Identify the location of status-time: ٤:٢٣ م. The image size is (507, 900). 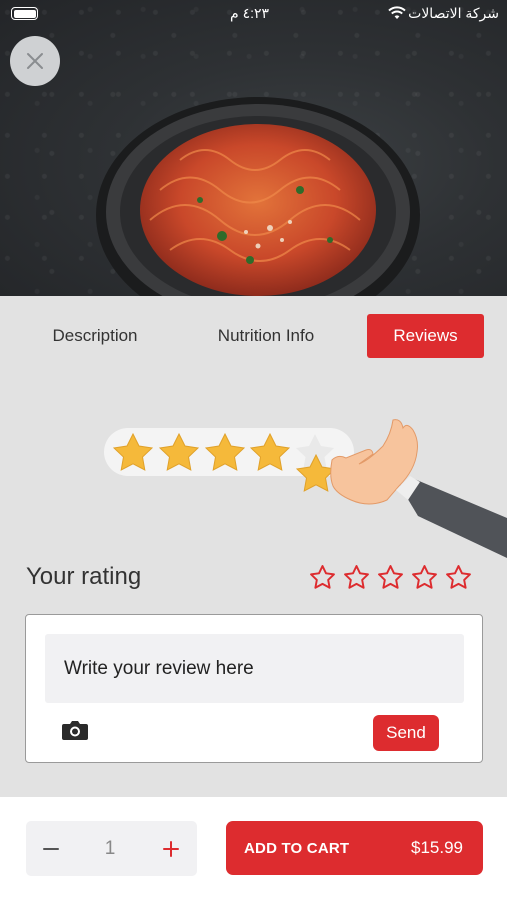
(250, 13).